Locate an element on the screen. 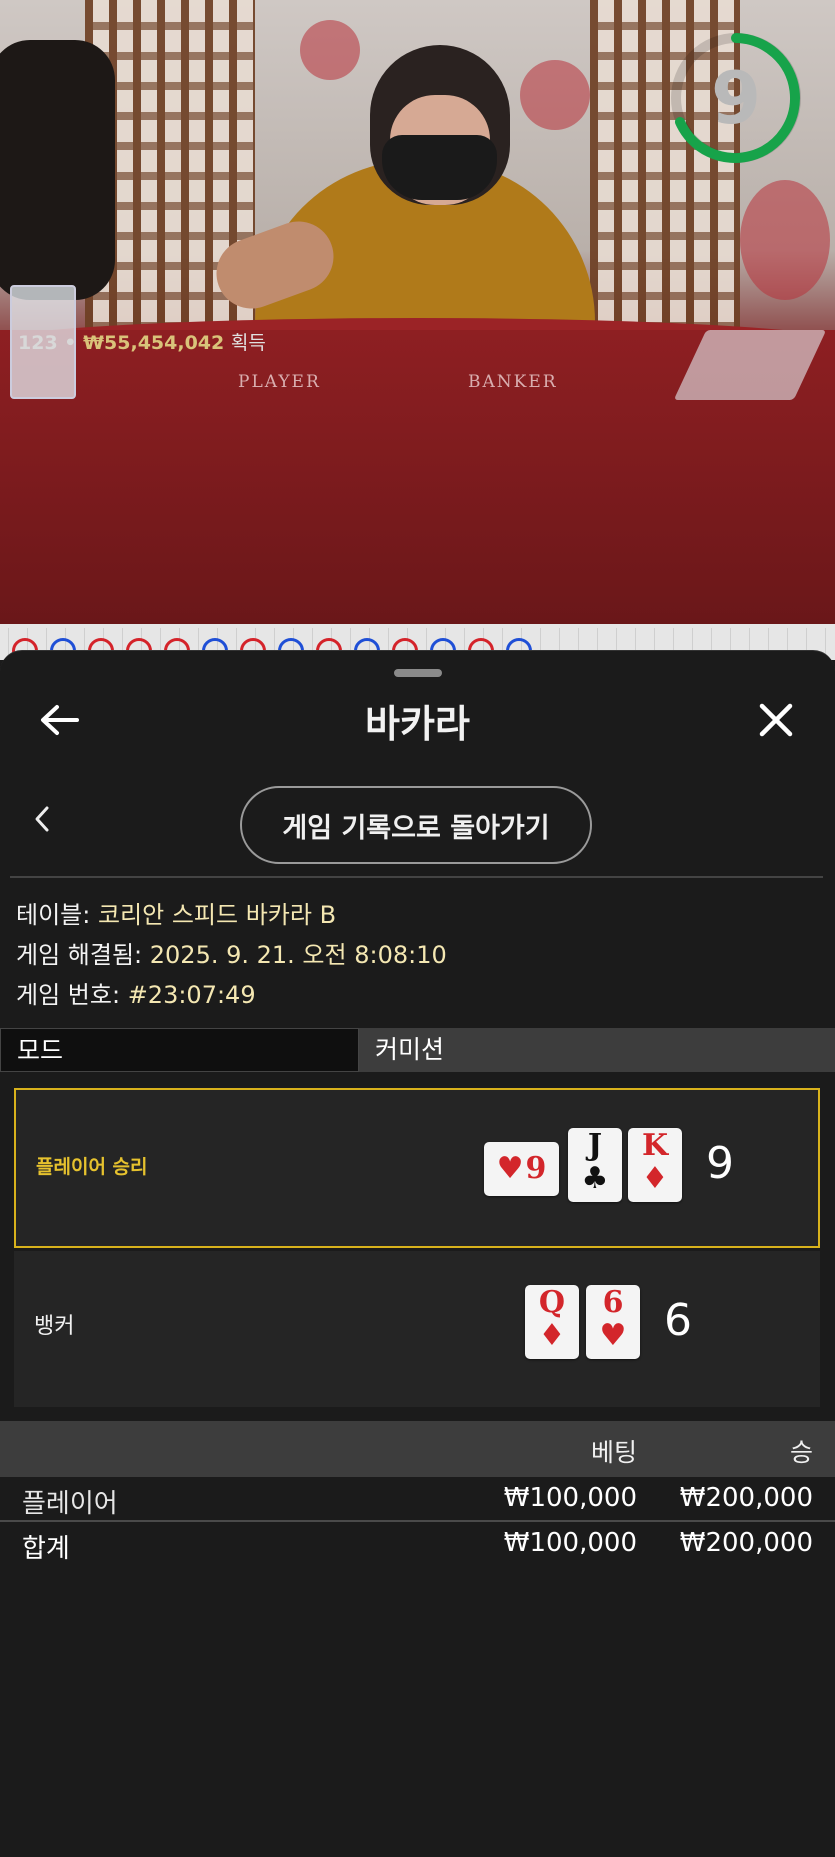  mode-tabs: 모드 커미션 is located at coordinates (417, 1051).